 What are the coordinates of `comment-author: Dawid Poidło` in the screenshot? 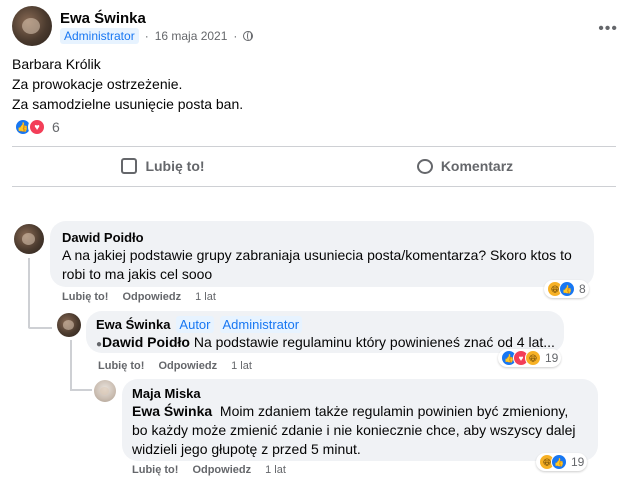 It's located at (322, 237).